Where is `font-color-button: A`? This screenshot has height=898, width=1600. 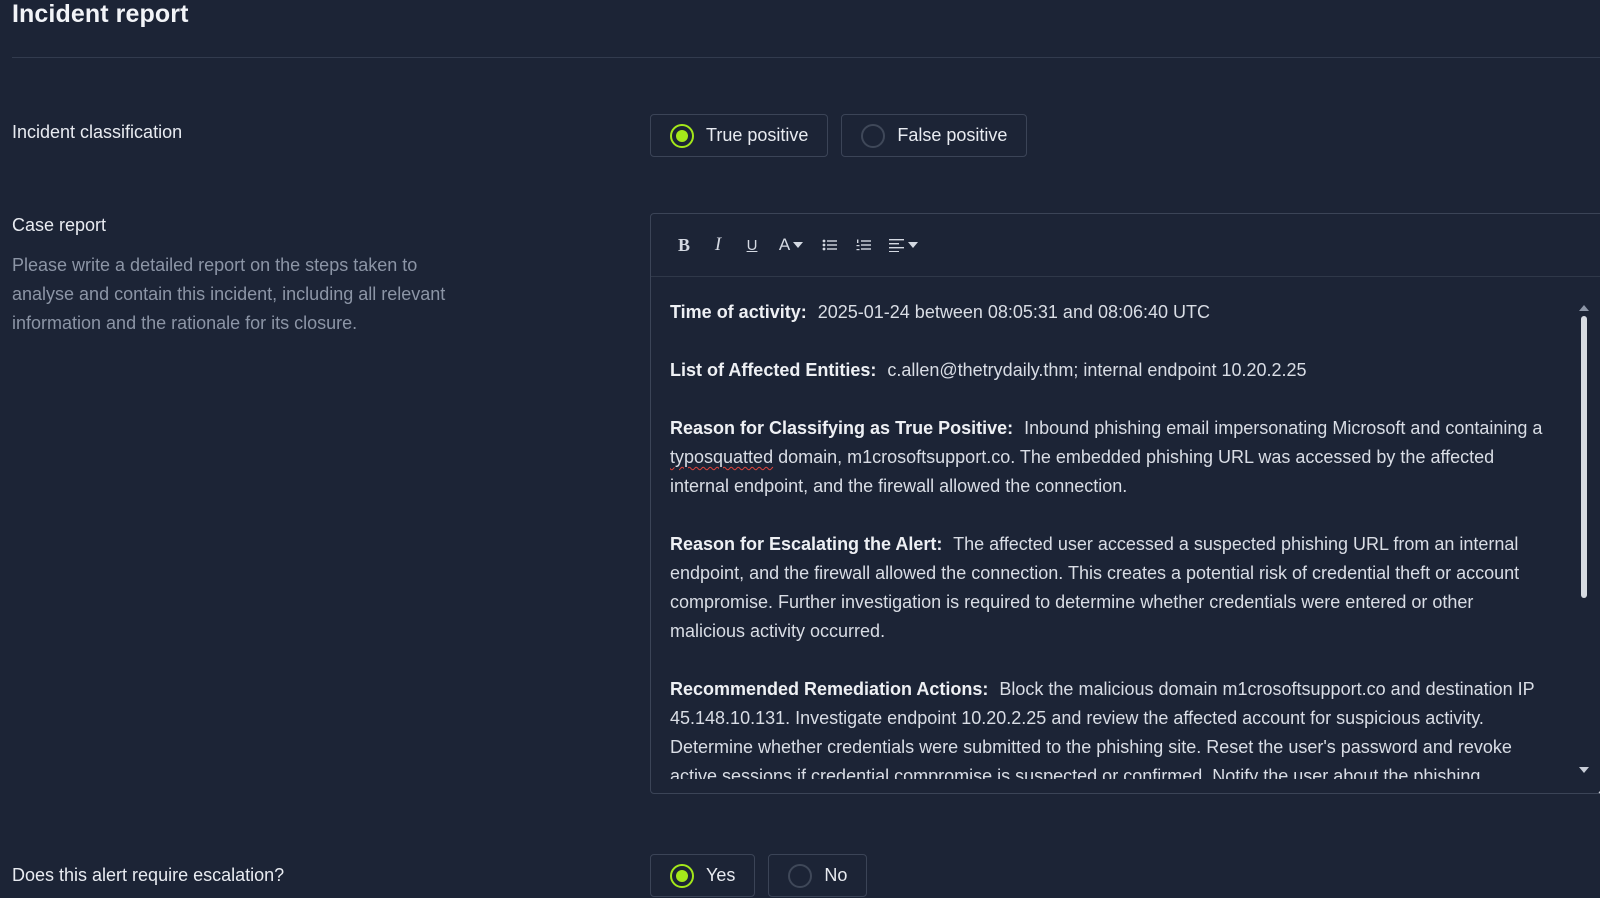
font-color-button: A is located at coordinates (791, 245).